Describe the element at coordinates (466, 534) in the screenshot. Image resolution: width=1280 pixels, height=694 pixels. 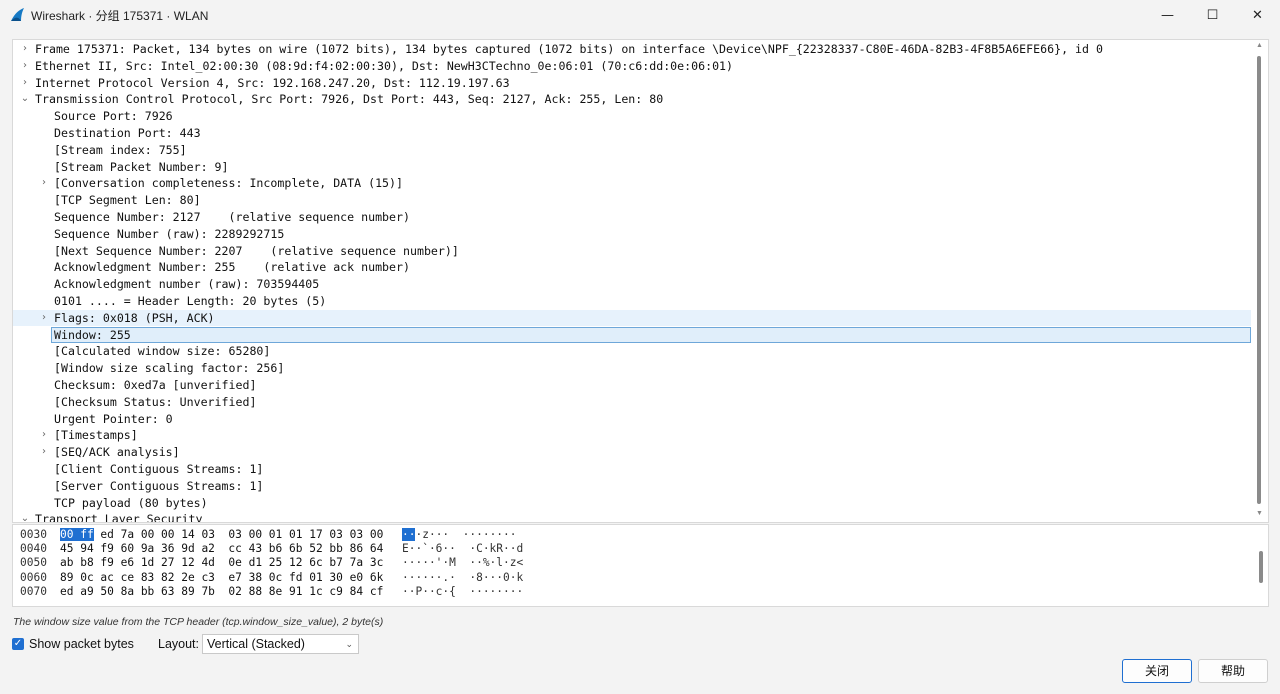
I see `hex-ascii-text: ·z··· ········` at that location.